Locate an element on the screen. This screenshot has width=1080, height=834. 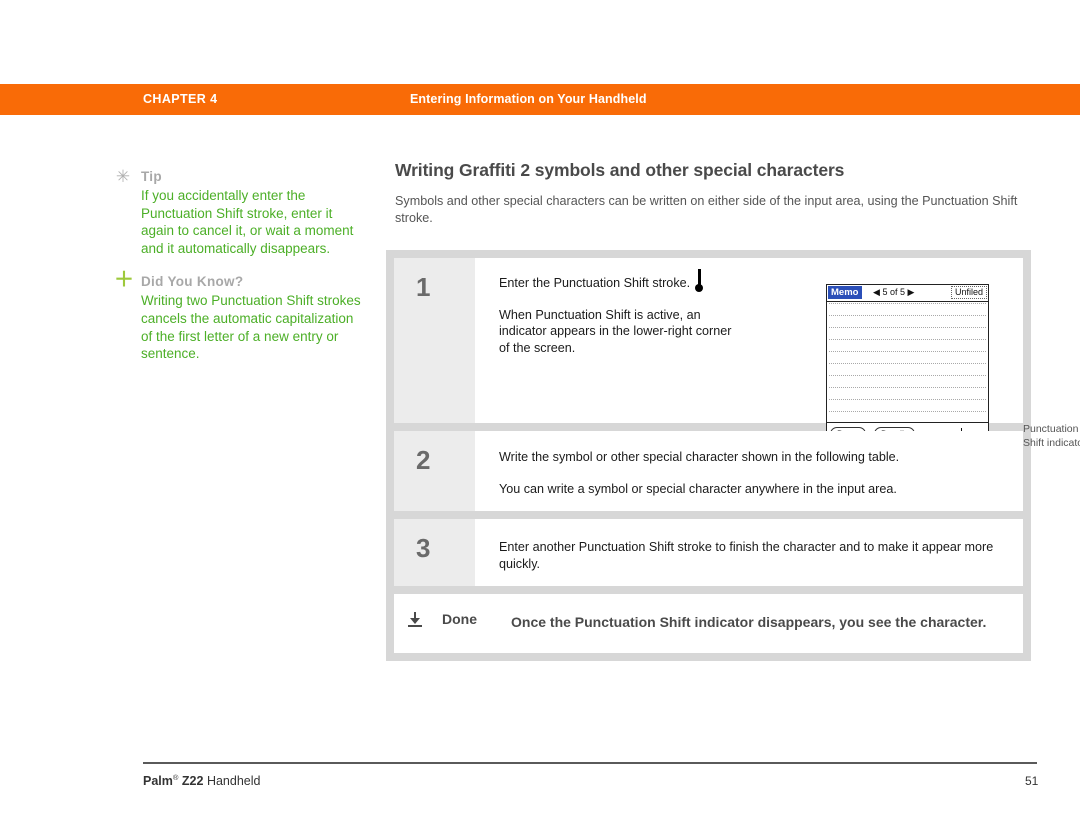
plus-icon: ＋ is located at coordinates (124, 280).